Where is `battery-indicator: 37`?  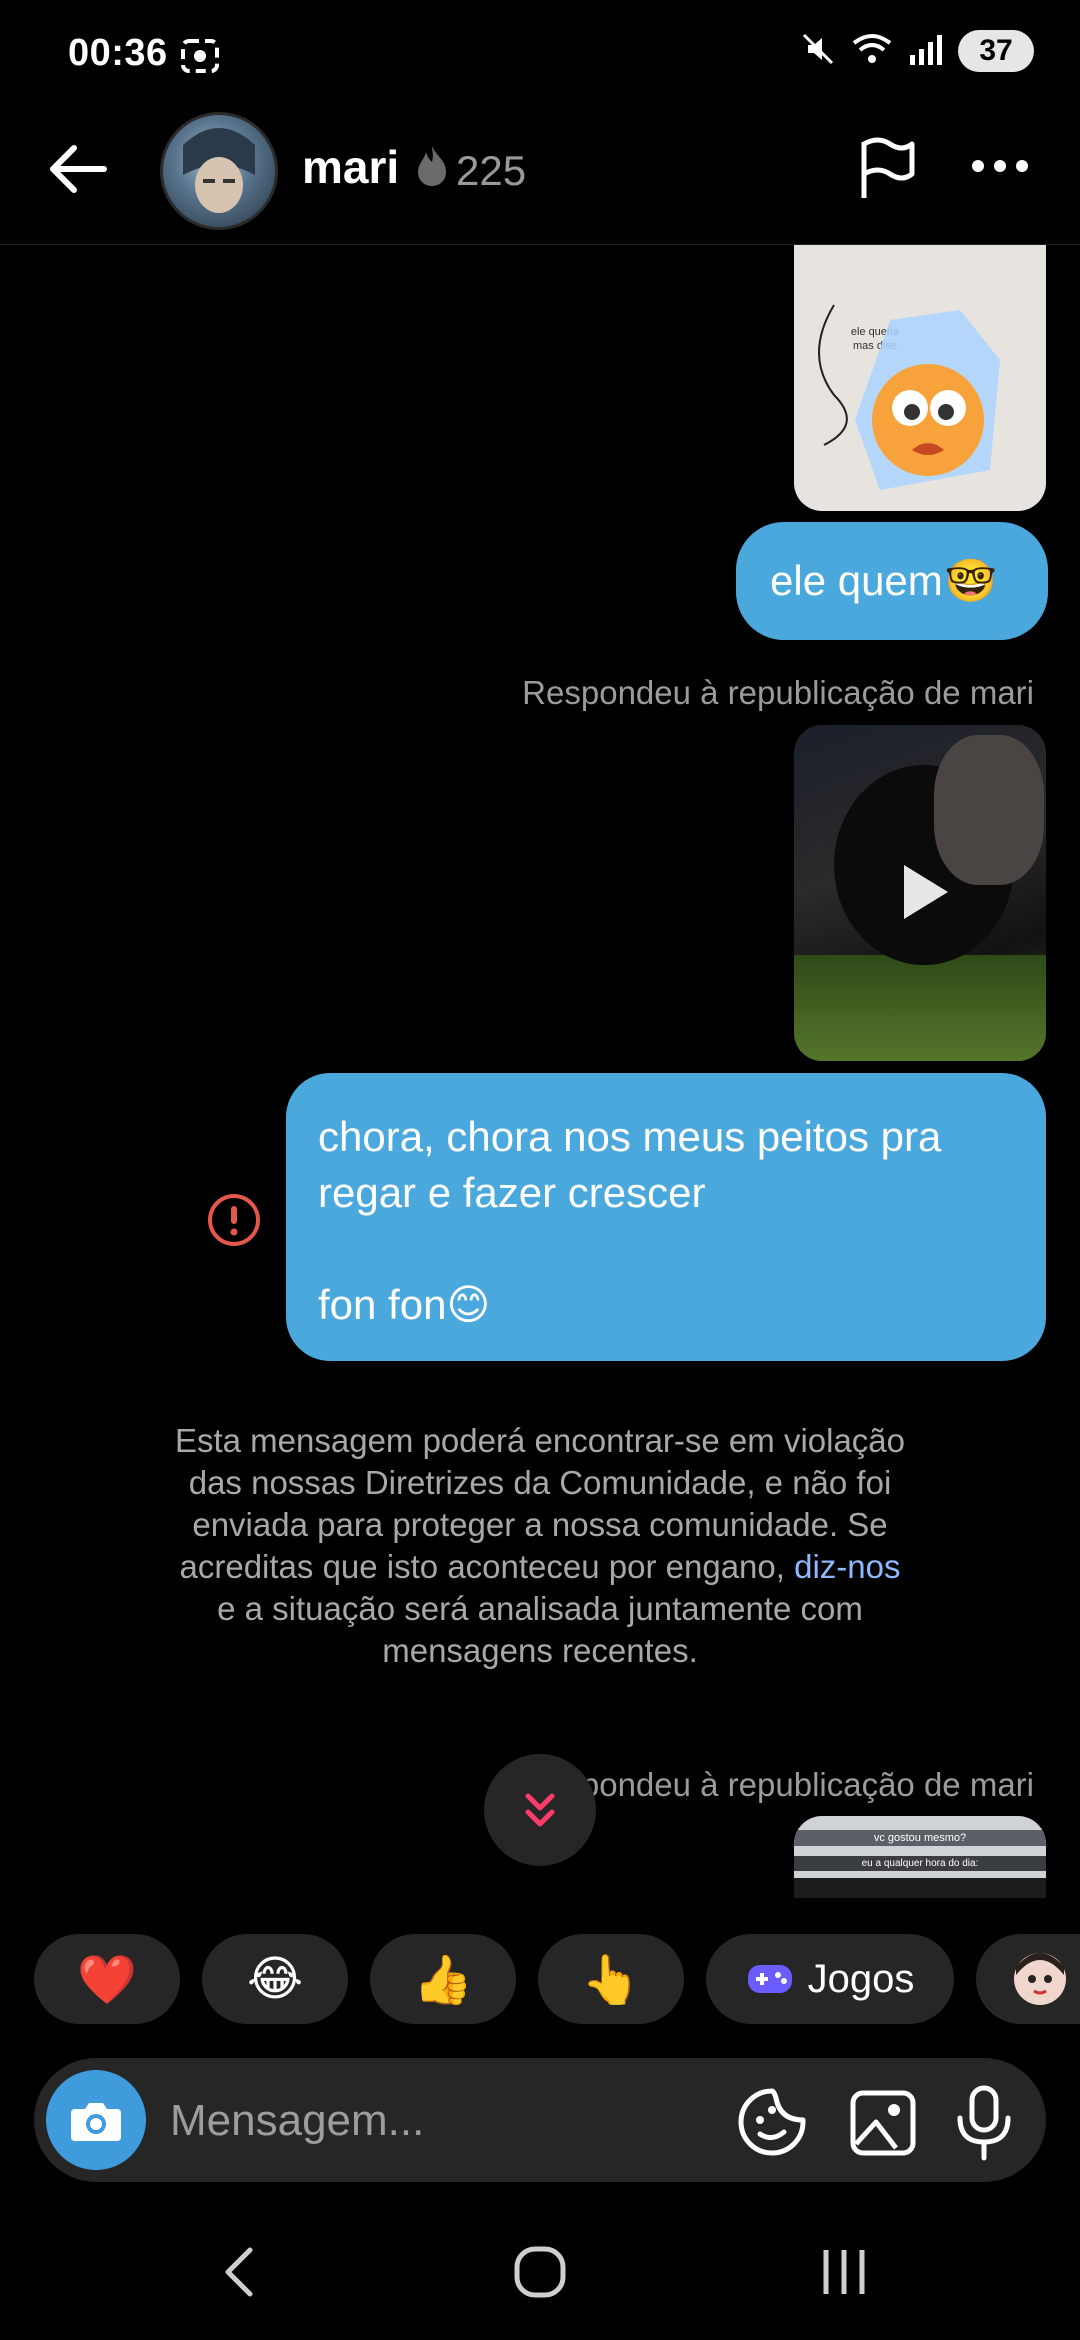 battery-indicator: 37 is located at coordinates (996, 51).